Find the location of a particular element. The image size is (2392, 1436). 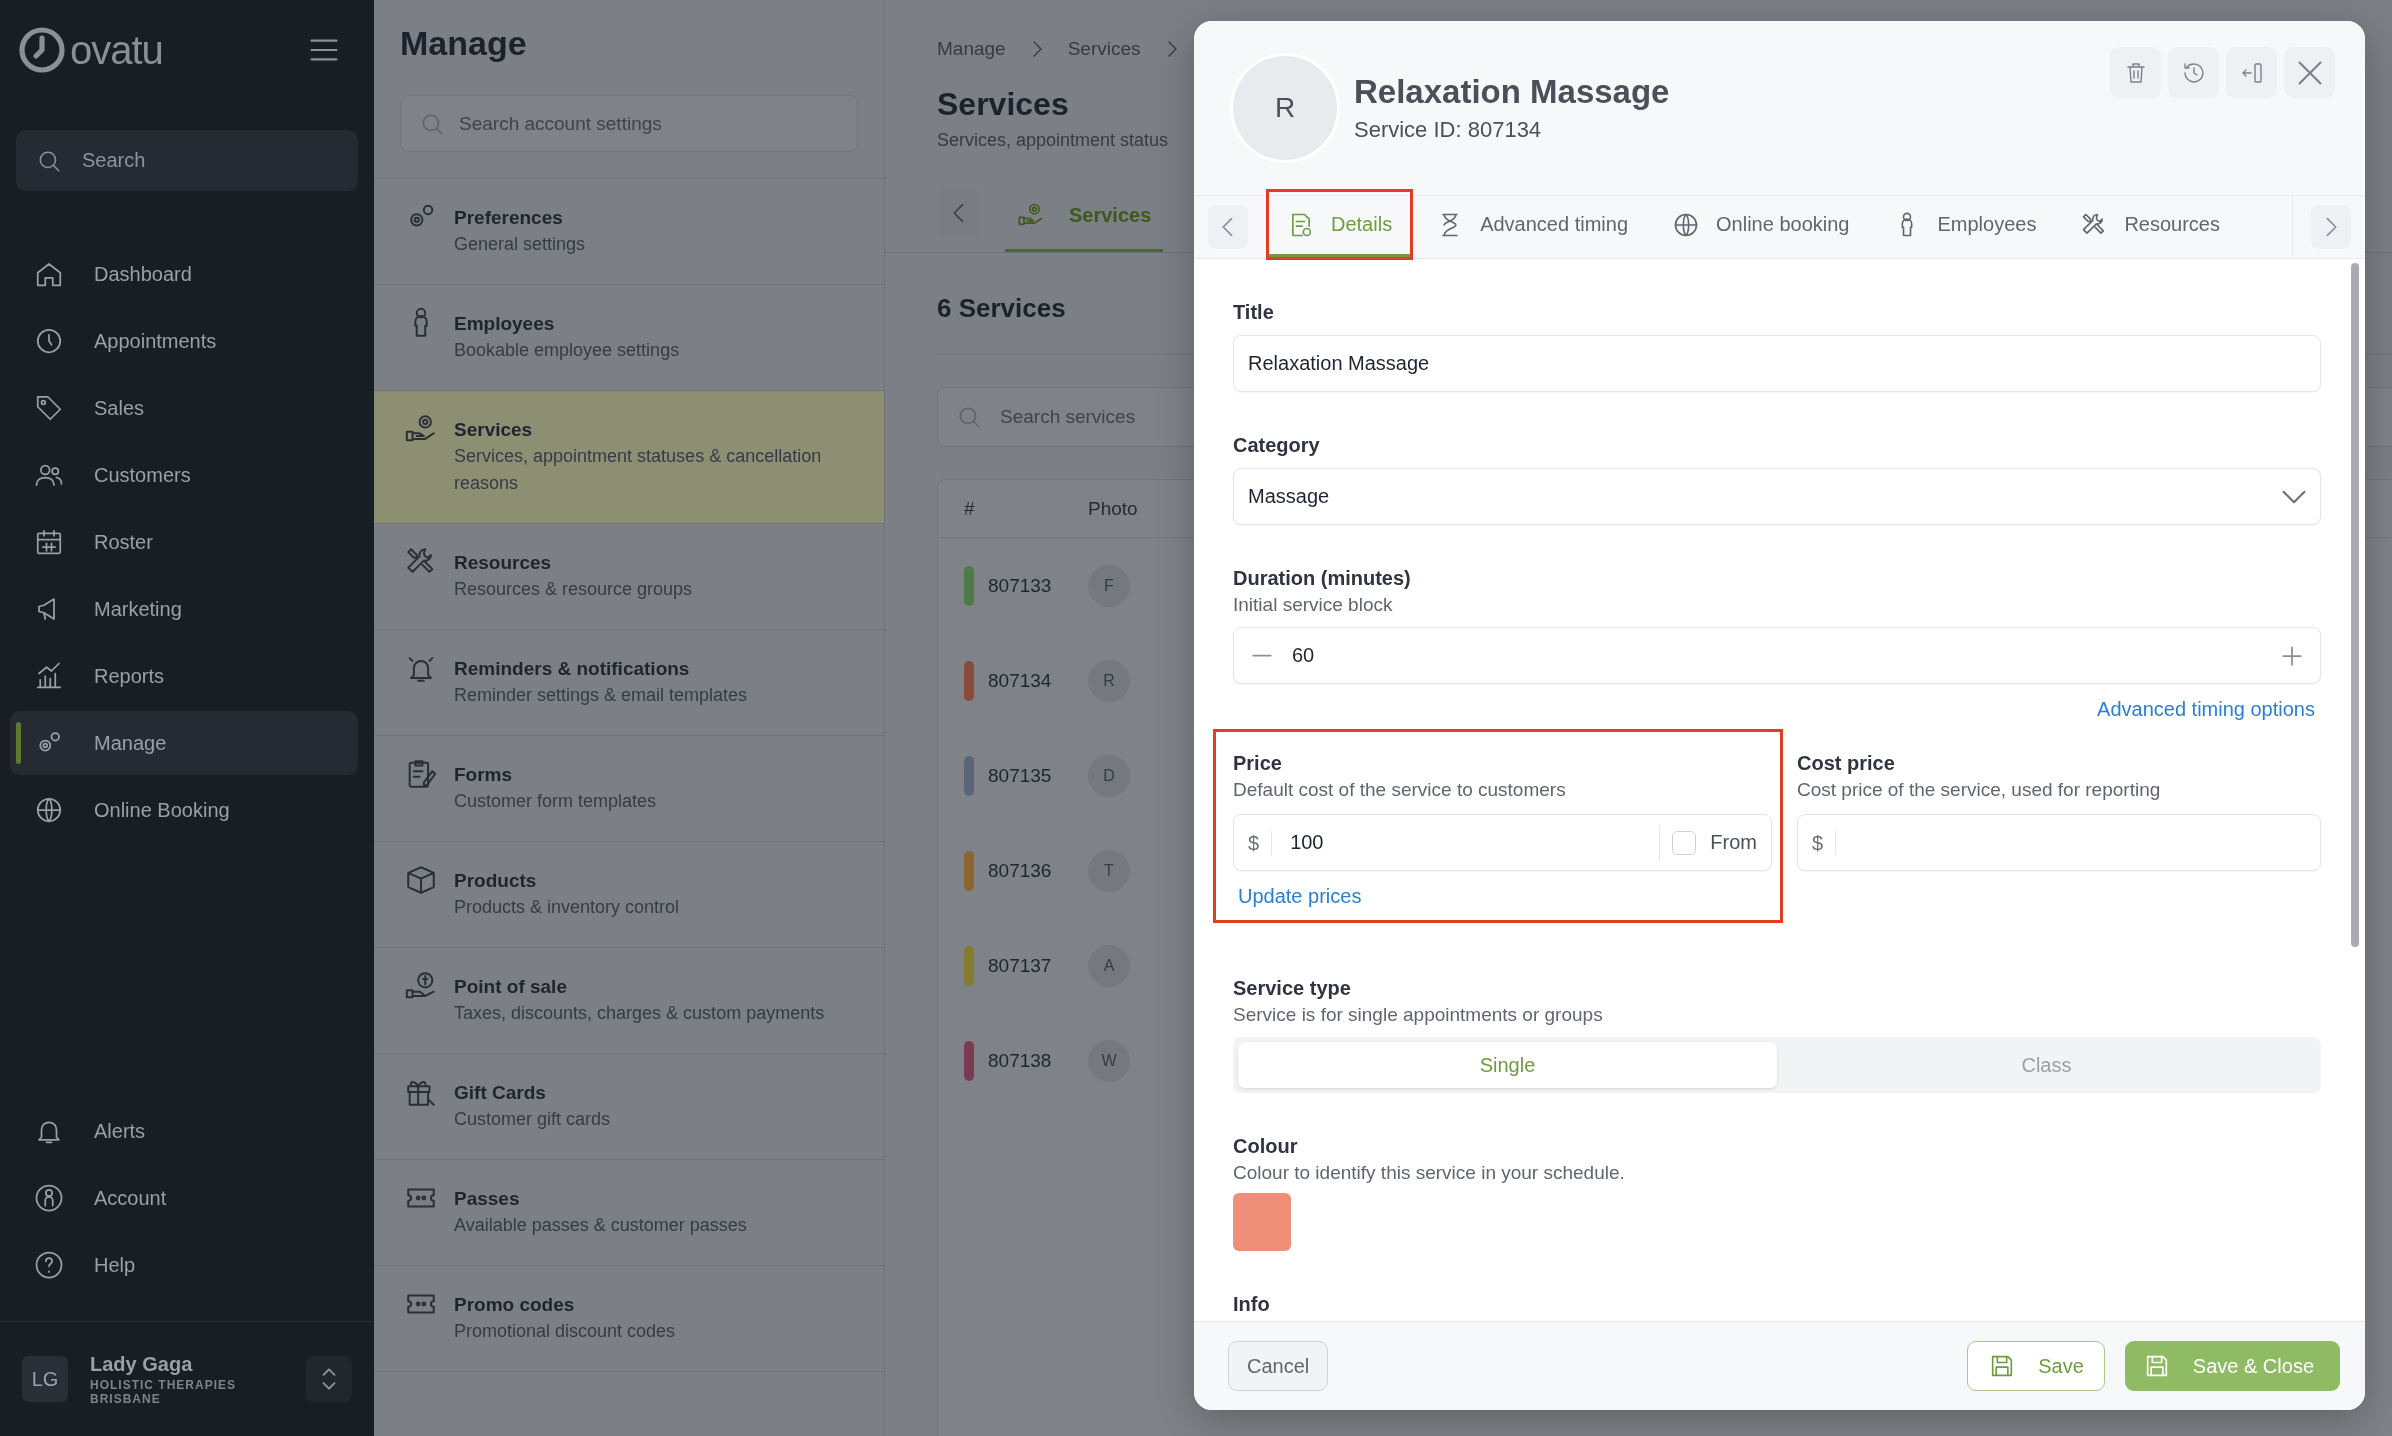

nav-item: Account is located at coordinates (184, 1198).